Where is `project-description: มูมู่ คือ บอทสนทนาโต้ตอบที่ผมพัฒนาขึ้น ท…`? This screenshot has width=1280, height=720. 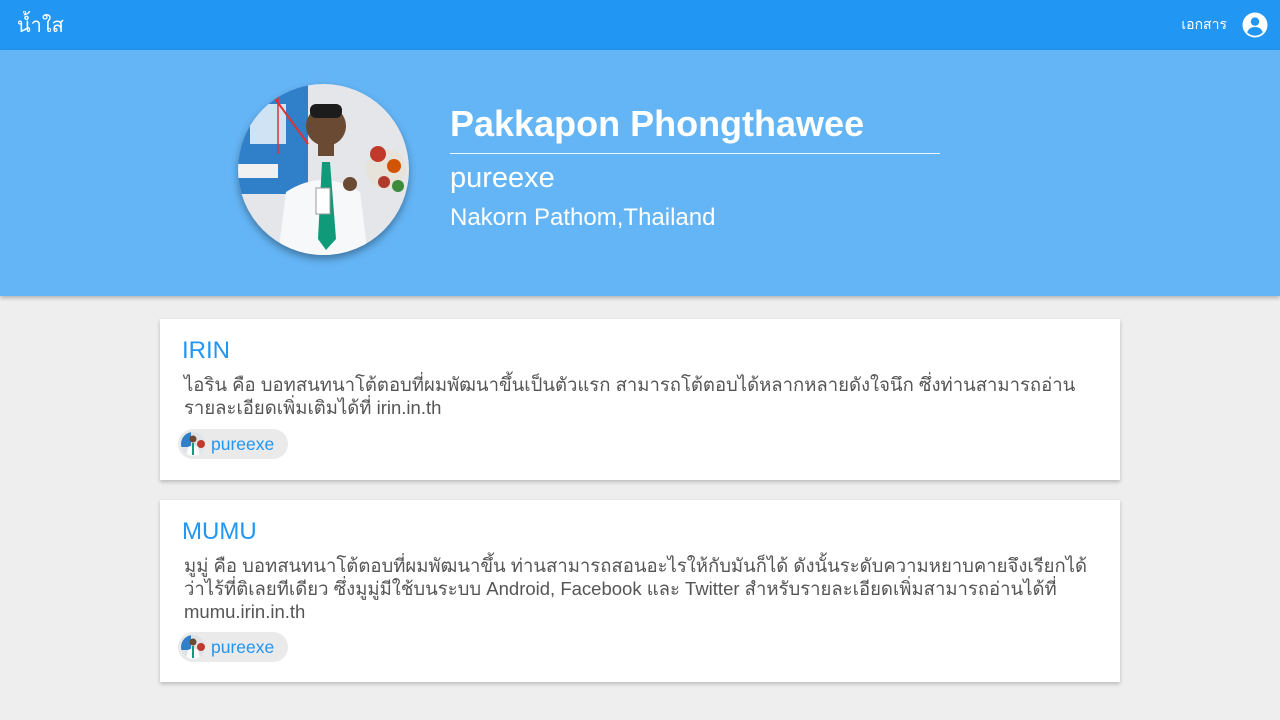
project-description: มูมู่ คือ บอทสนทนาโต้ตอบที่ผมพัฒนาขึ้น ท… is located at coordinates (636, 588).